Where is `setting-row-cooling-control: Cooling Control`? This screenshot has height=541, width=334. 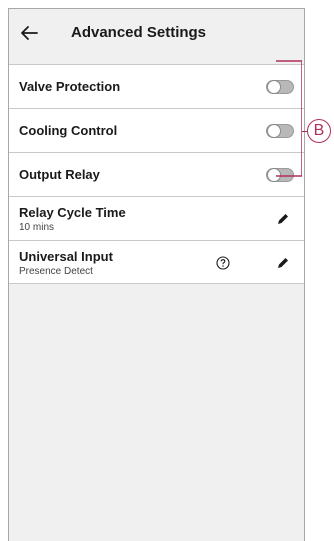 setting-row-cooling-control: Cooling Control is located at coordinates (156, 130).